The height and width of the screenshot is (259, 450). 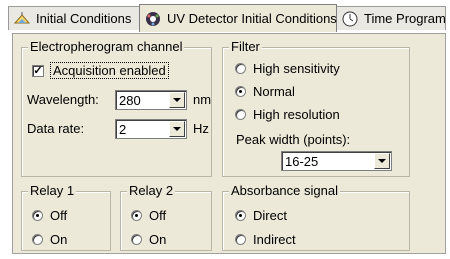 I want to click on relay-2-group: Relay 2 Off On, so click(x=166, y=217).